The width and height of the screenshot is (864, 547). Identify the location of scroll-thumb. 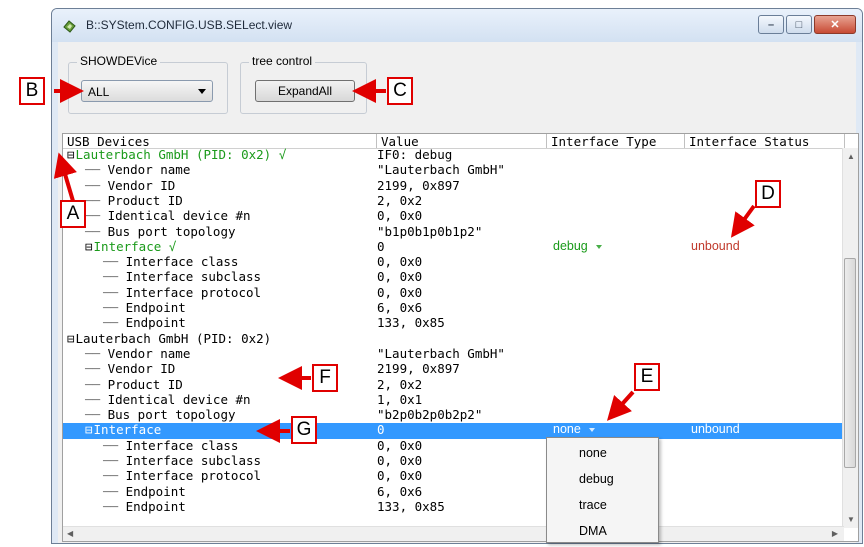
(850, 363).